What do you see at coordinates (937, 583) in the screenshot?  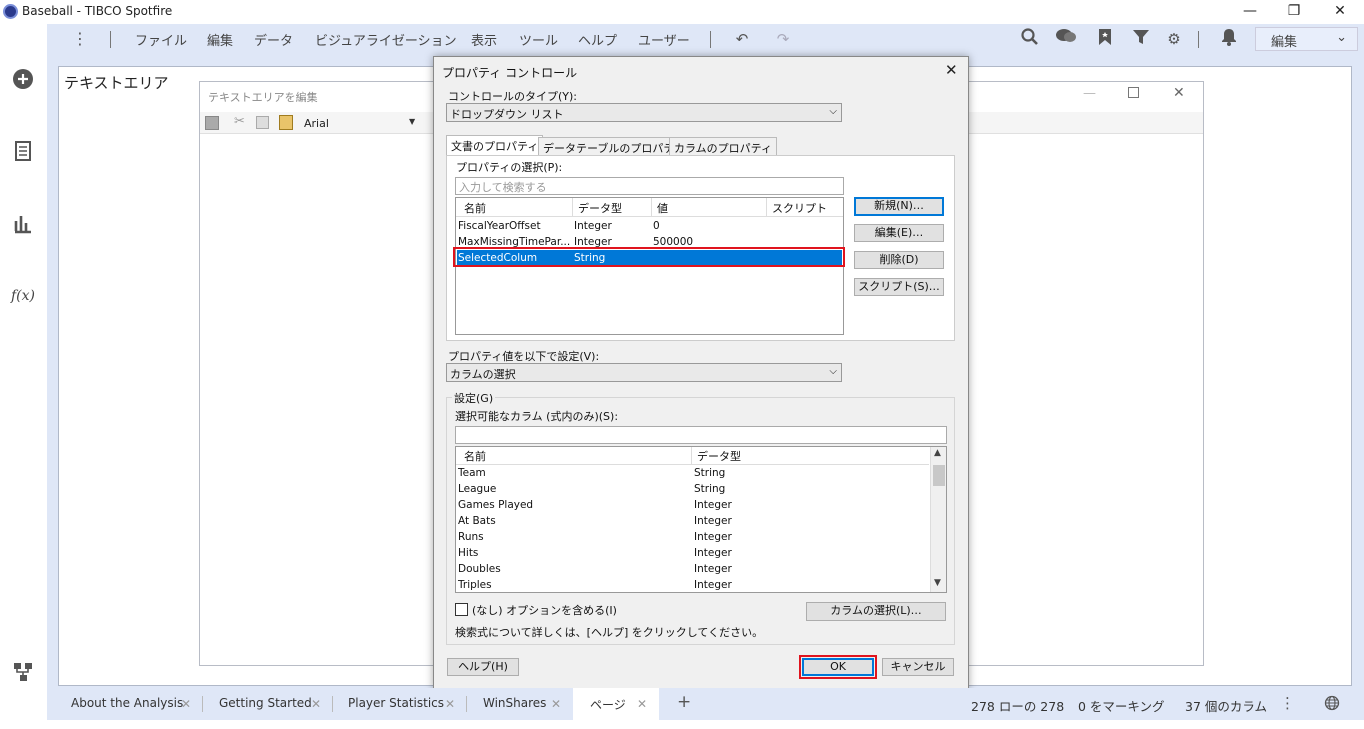 I see `scroll-down-icon: ▼` at bounding box center [937, 583].